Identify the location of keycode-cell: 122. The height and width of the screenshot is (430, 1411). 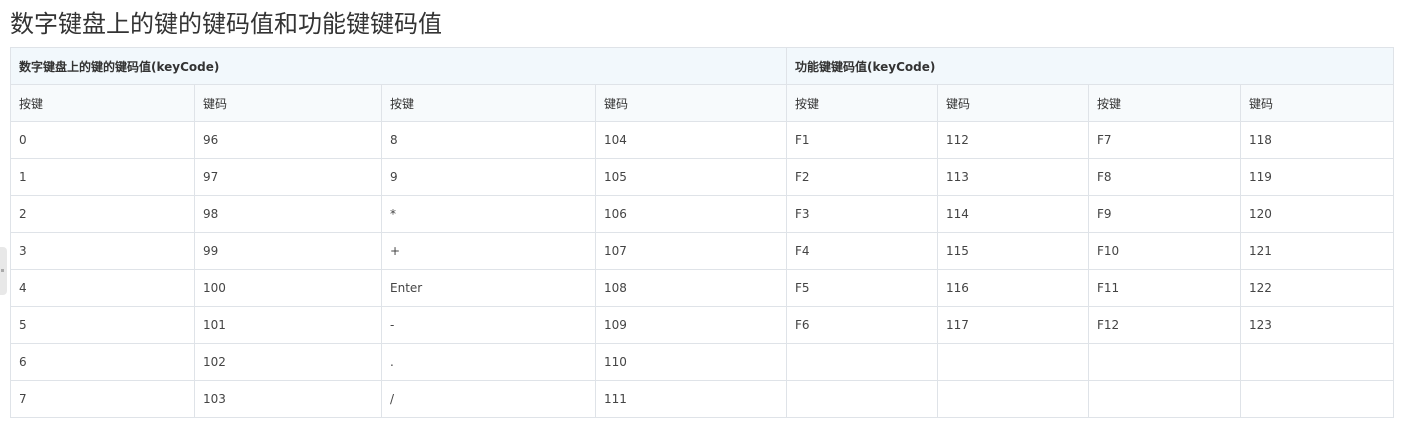
(1317, 288).